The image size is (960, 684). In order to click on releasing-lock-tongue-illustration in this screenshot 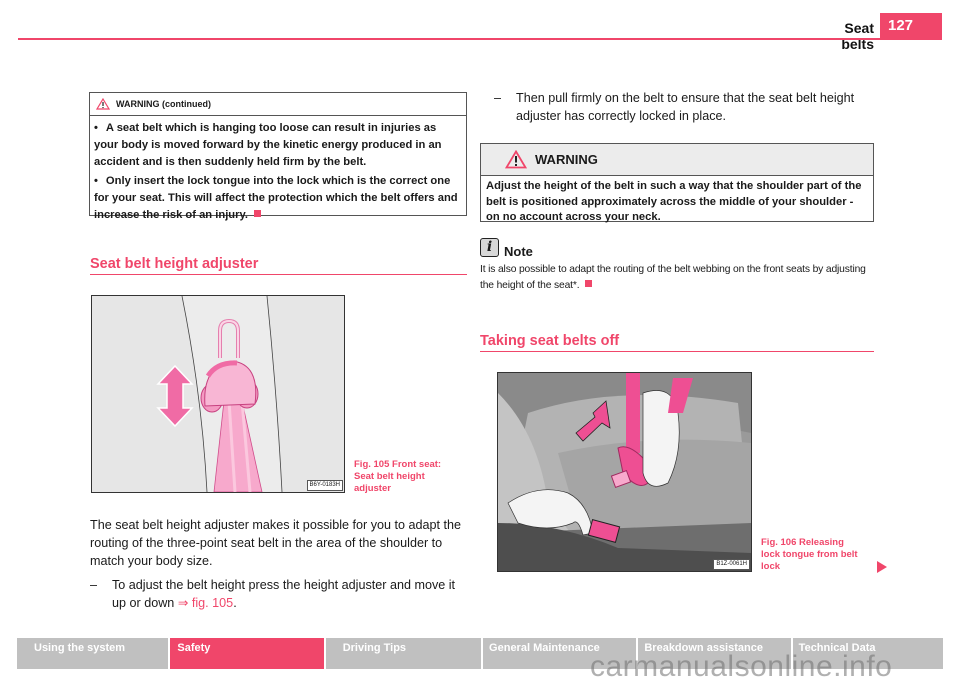, I will do `click(624, 472)`.